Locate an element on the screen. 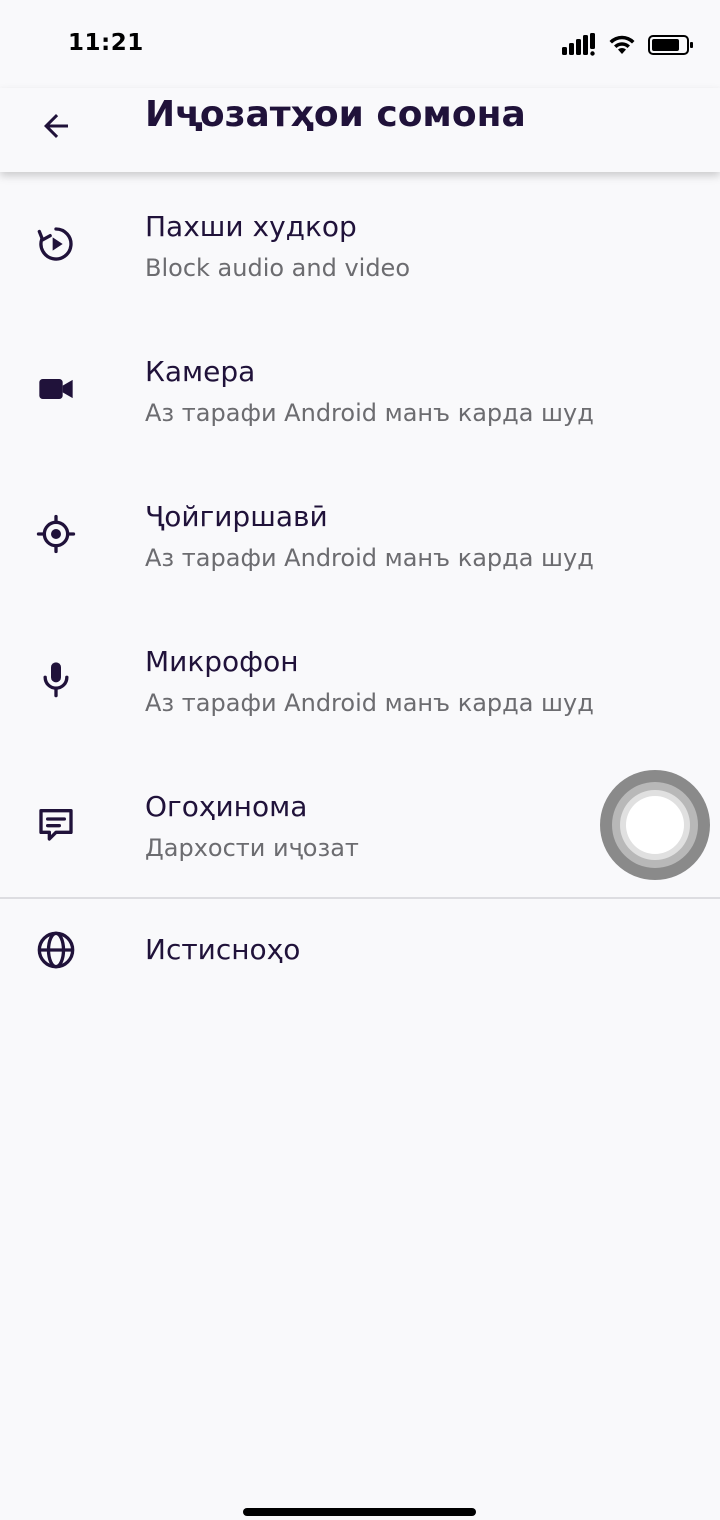  back-button is located at coordinates (56, 126).